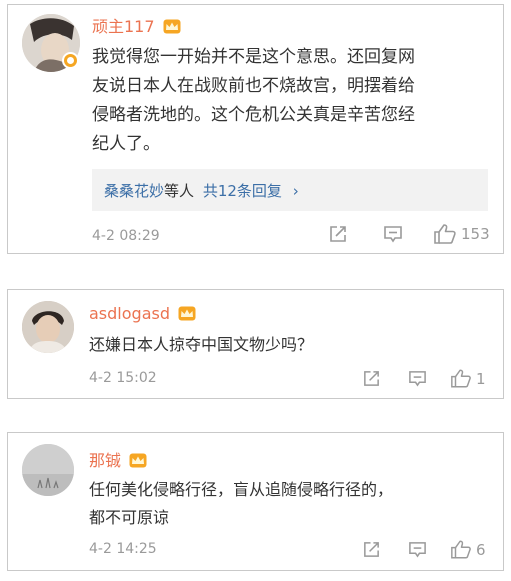 The width and height of the screenshot is (511, 581). Describe the element at coordinates (179, 191) in the screenshot. I see `reply-suffix: 等人` at that location.